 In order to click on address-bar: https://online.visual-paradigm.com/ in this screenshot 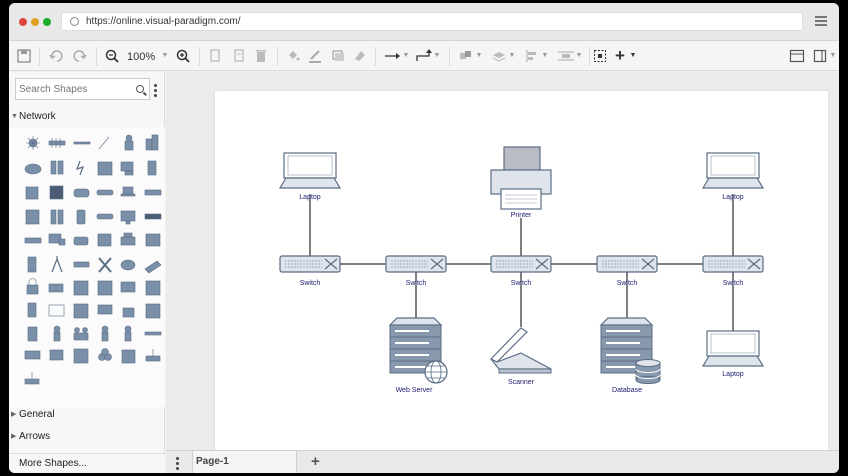, I will do `click(432, 21)`.